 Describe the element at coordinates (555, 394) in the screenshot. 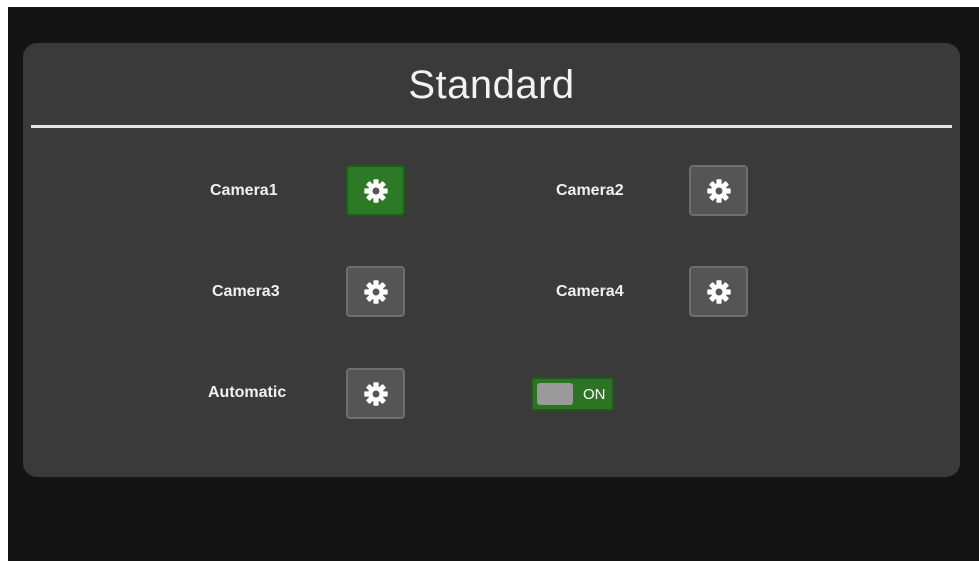

I see `toggle-knob` at that location.